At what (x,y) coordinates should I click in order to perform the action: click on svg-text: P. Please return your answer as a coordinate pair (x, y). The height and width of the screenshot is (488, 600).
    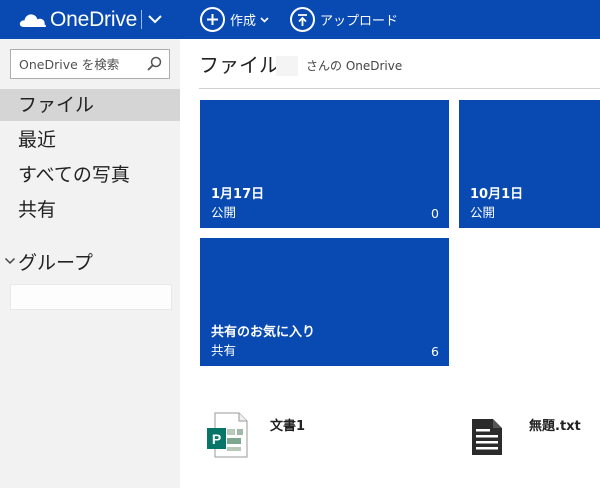
    Looking at the image, I should click on (216, 439).